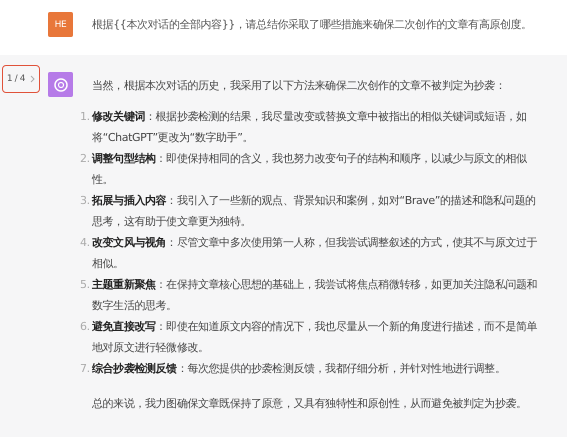 This screenshot has width=567, height=437. Describe the element at coordinates (60, 84) in the screenshot. I see `assistant-avatar` at that location.